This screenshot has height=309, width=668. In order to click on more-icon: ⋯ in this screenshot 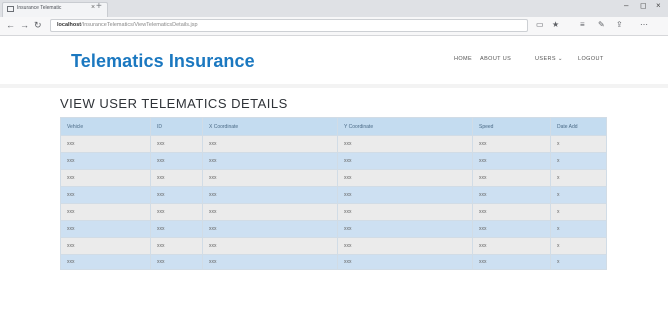, I will do `click(644, 25)`.